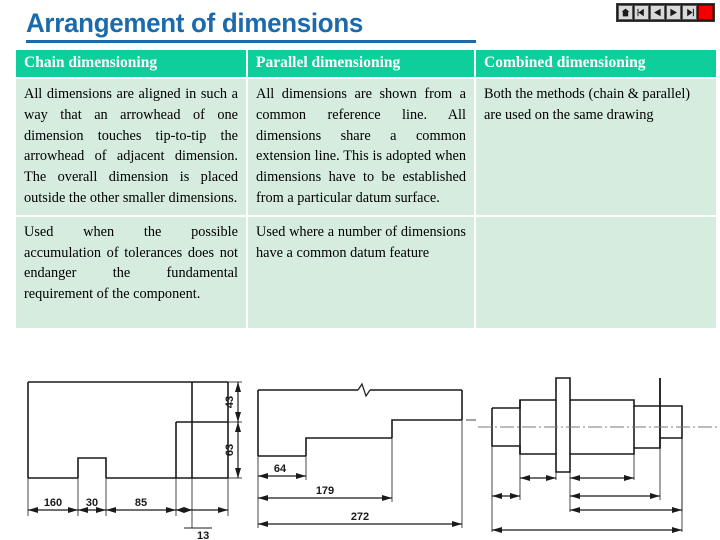 The image size is (720, 540). Describe the element at coordinates (280, 469) in the screenshot. I see `parallel-dim-64: 64` at that location.